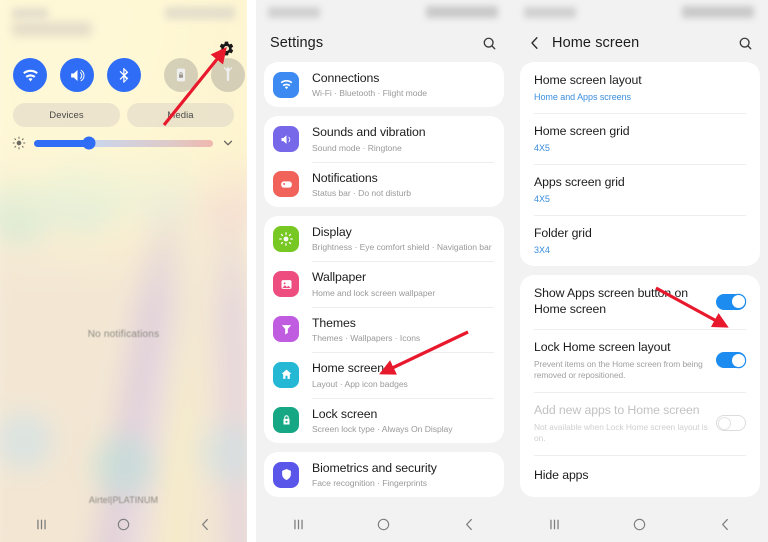  Describe the element at coordinates (731, 423) in the screenshot. I see `toggle-add-new-apps-to-home-screen` at that location.